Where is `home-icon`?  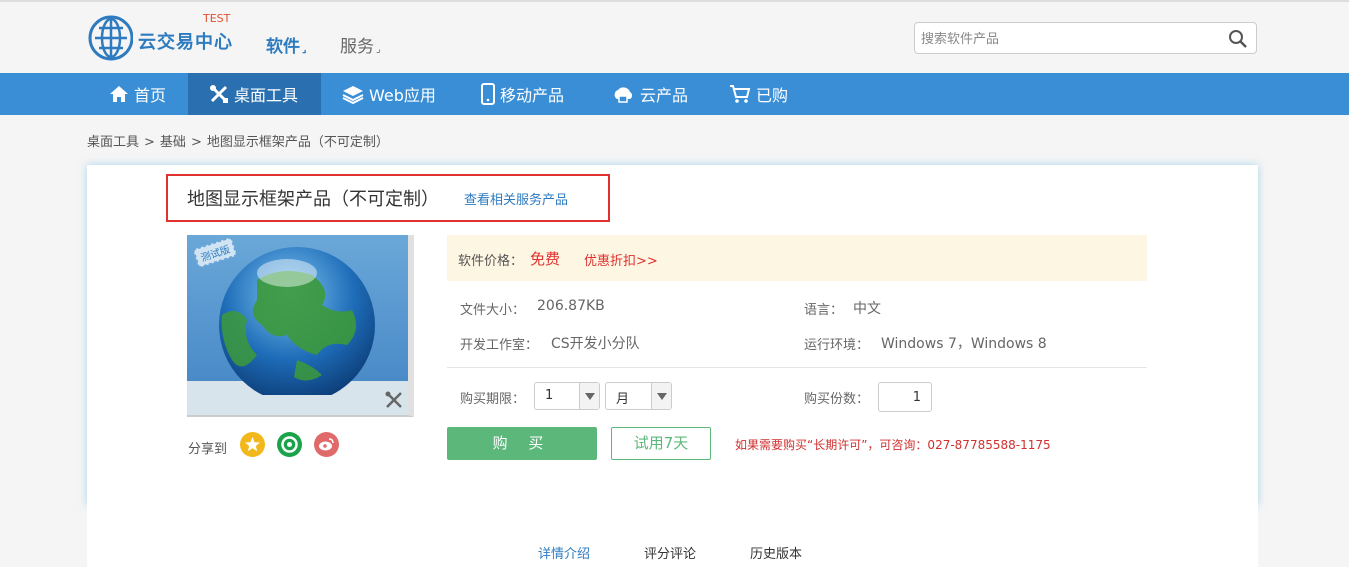
home-icon is located at coordinates (119, 94).